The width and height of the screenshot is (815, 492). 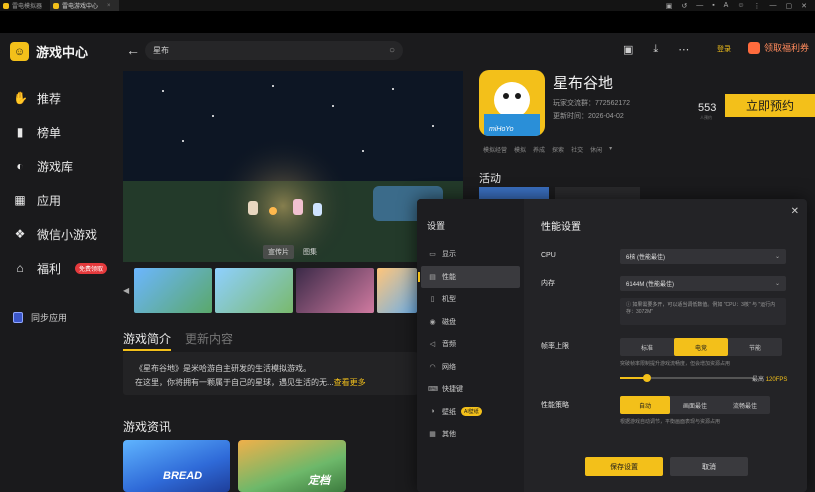 What do you see at coordinates (726, 6) in the screenshot?
I see `translate-icon: A` at bounding box center [726, 6].